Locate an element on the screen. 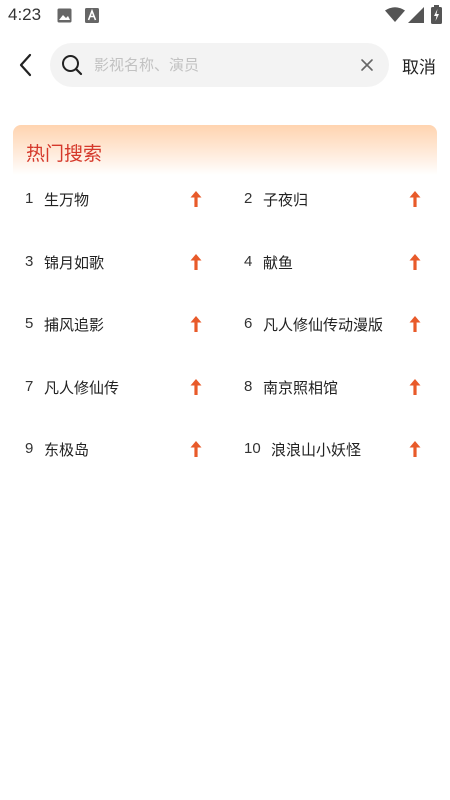 The height and width of the screenshot is (800, 450). hot-search-item: 4 献鱼 is located at coordinates (341, 263).